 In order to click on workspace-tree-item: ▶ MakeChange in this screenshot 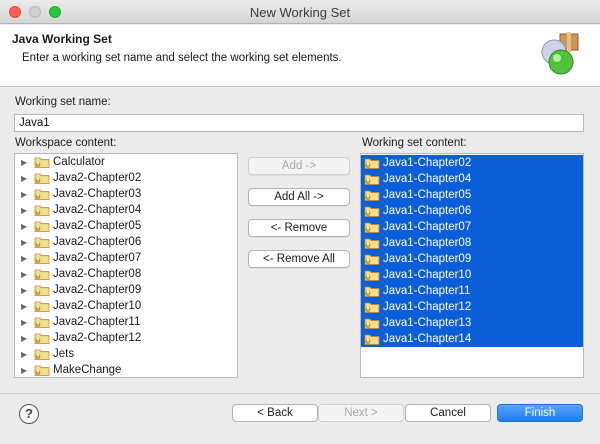, I will do `click(126, 369)`.